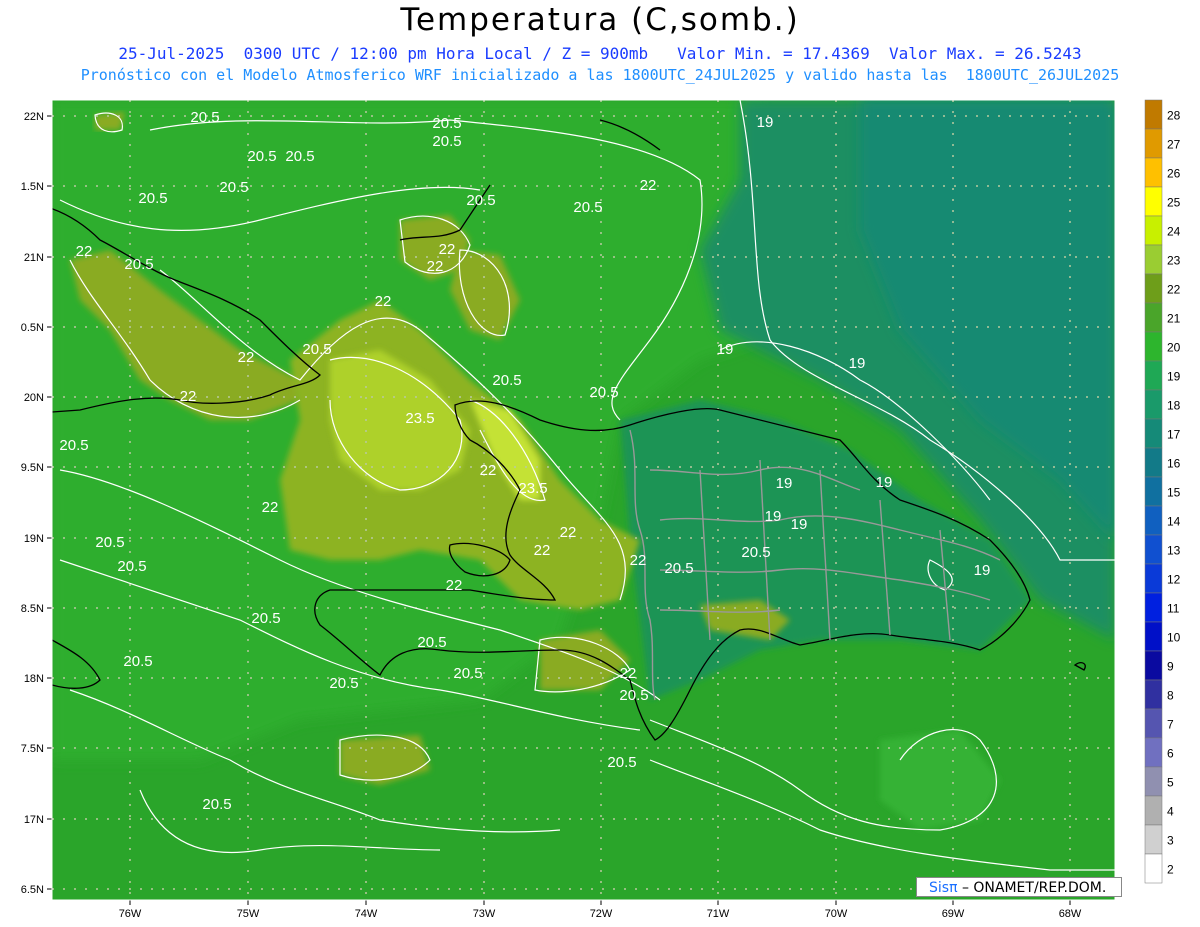  I want to click on colorbar-label: 17, so click(1174, 435).